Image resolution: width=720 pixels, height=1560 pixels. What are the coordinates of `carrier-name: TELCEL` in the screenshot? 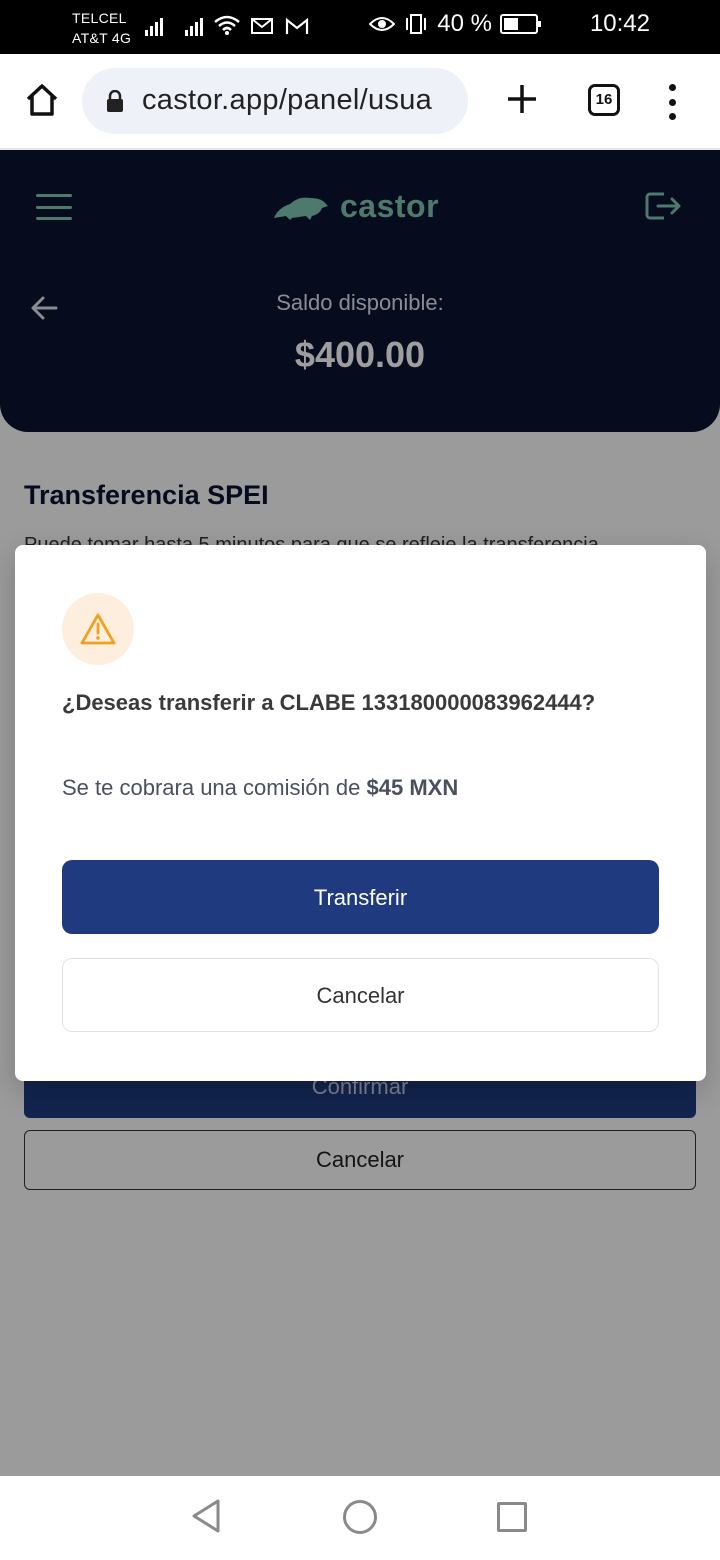 It's located at (99, 18).